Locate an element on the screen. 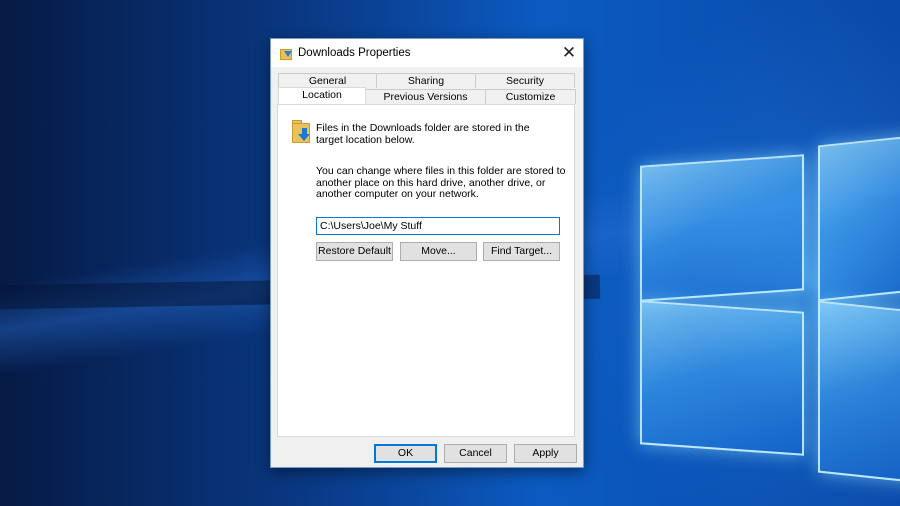 Image resolution: width=900 pixels, height=506 pixels. tab-customize: Customize is located at coordinates (530, 96).